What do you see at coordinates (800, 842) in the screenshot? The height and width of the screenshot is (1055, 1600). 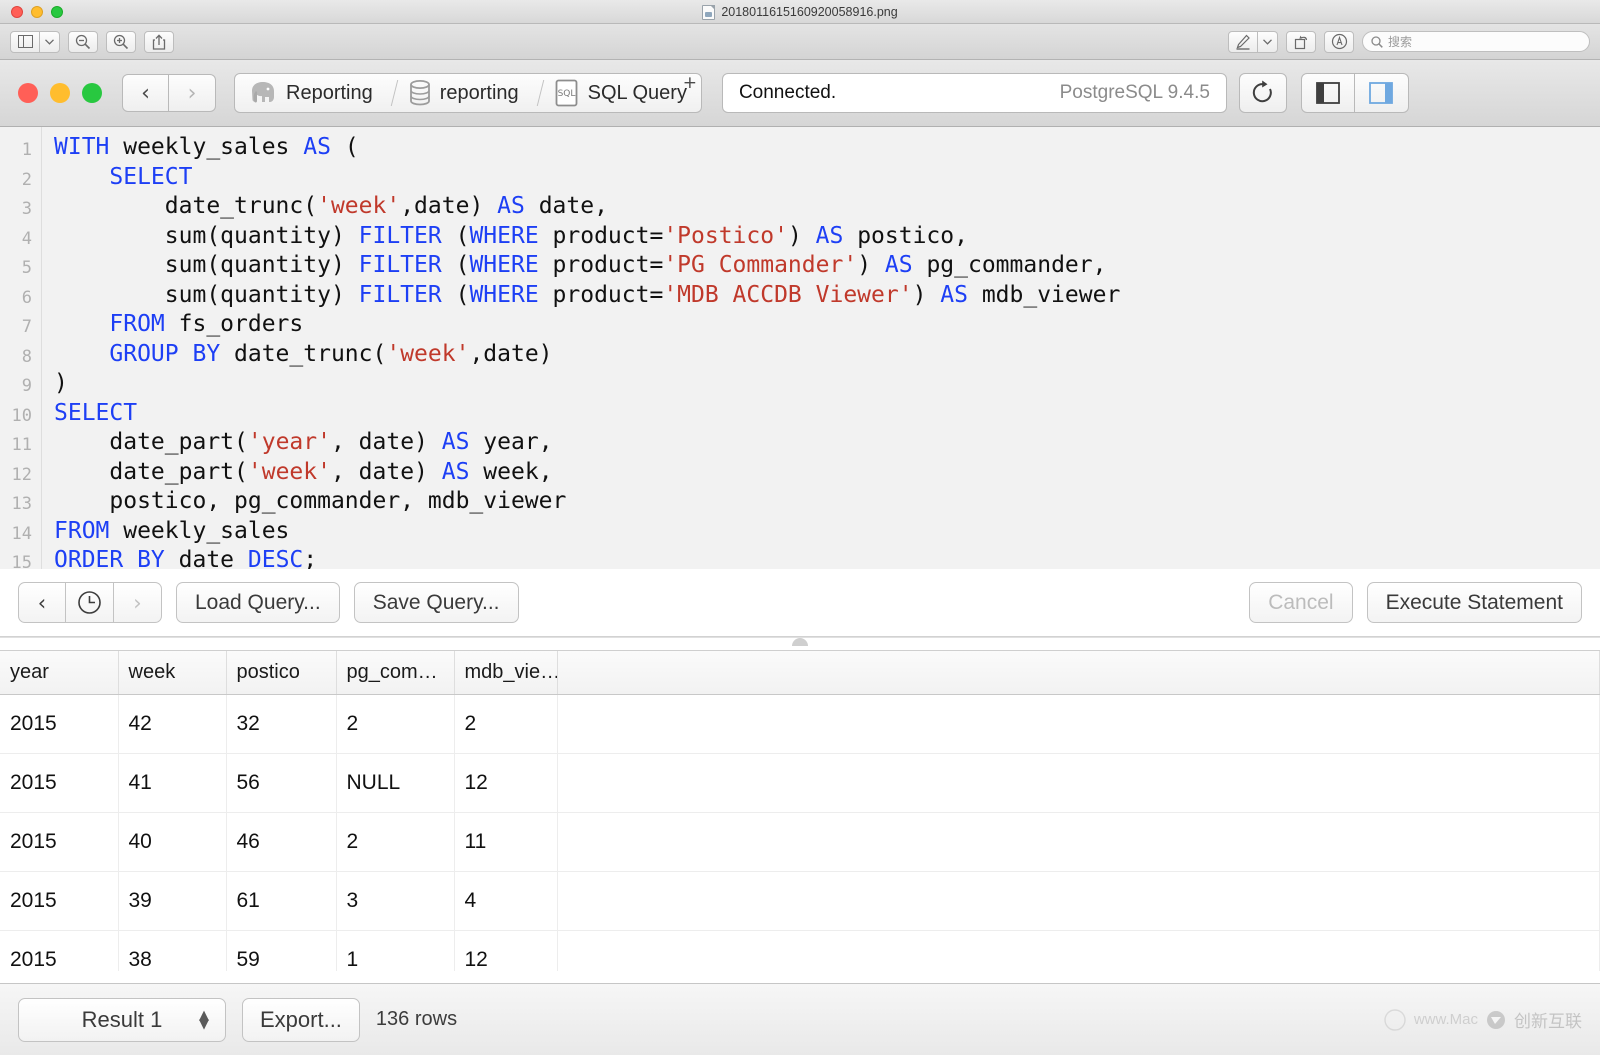 I see `table-row: 2015 40 46 2 11` at bounding box center [800, 842].